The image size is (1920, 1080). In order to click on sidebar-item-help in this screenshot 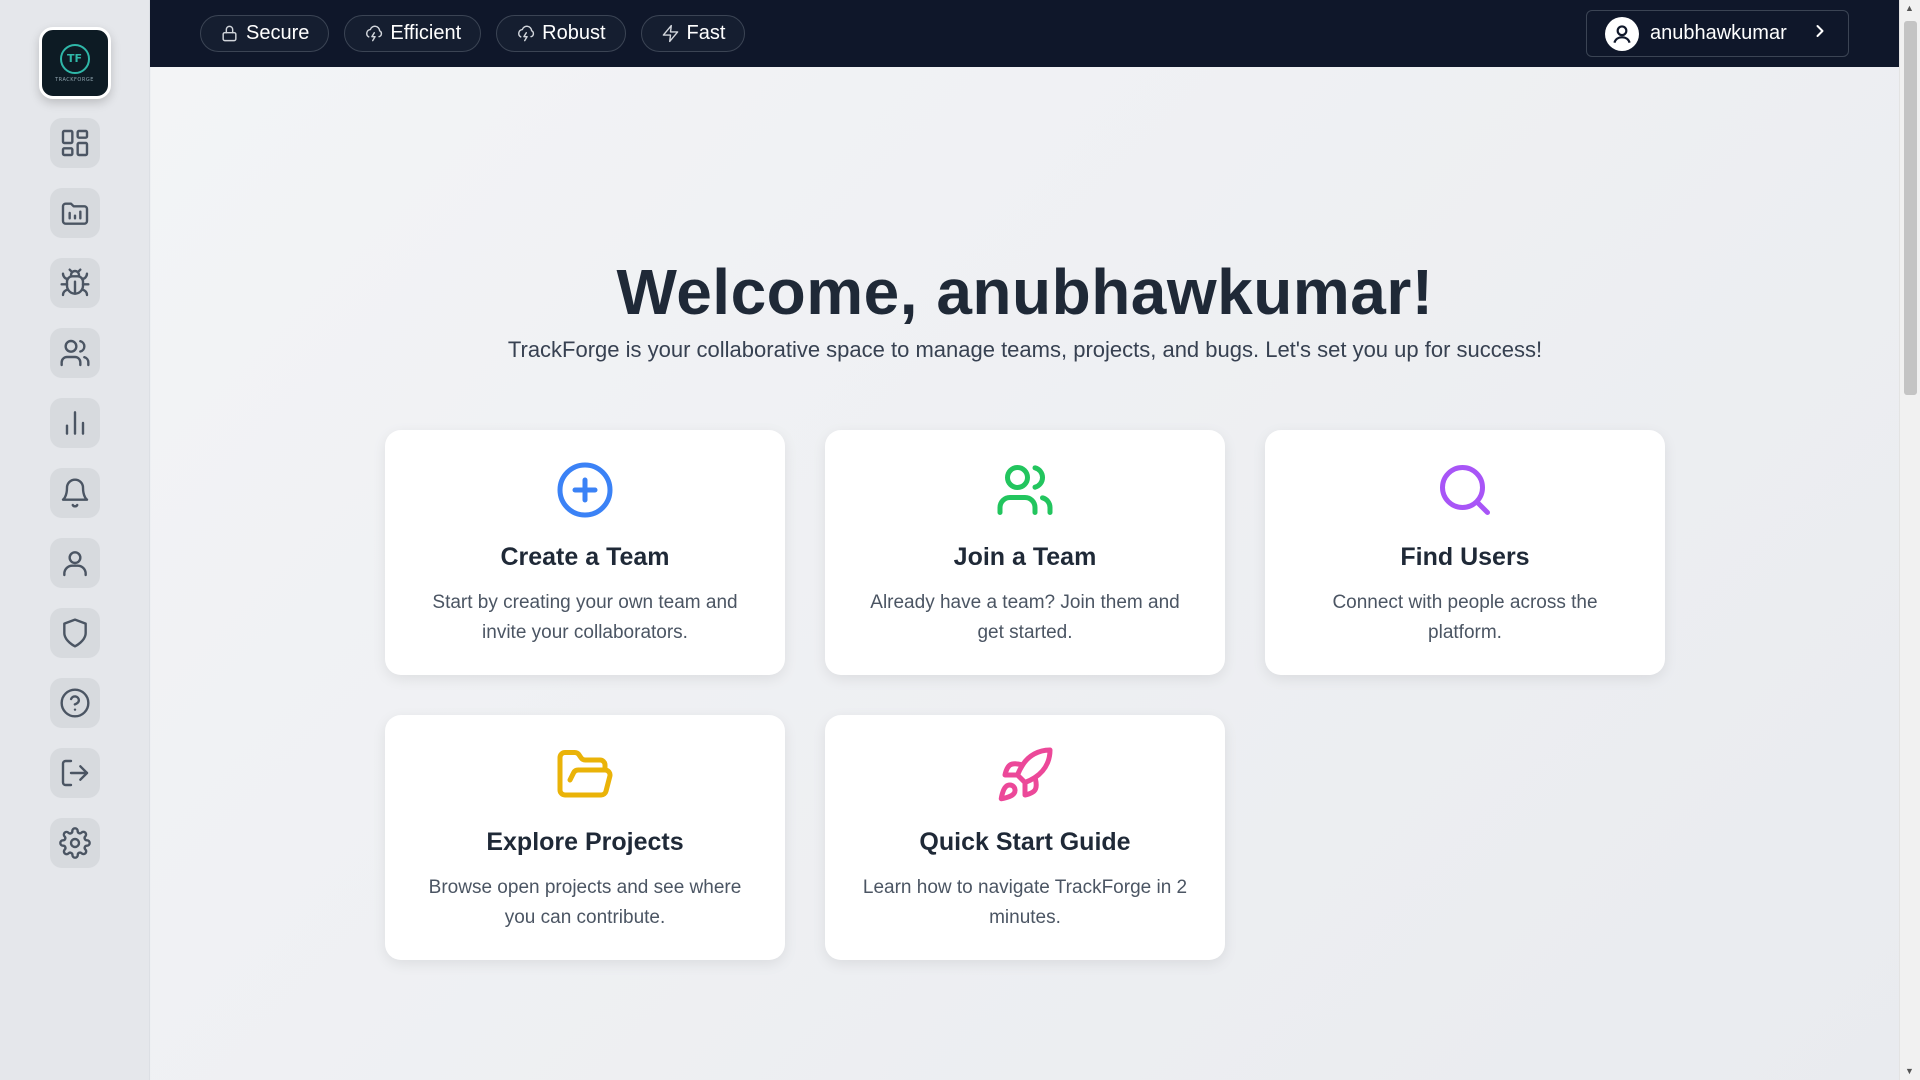, I will do `click(74, 703)`.